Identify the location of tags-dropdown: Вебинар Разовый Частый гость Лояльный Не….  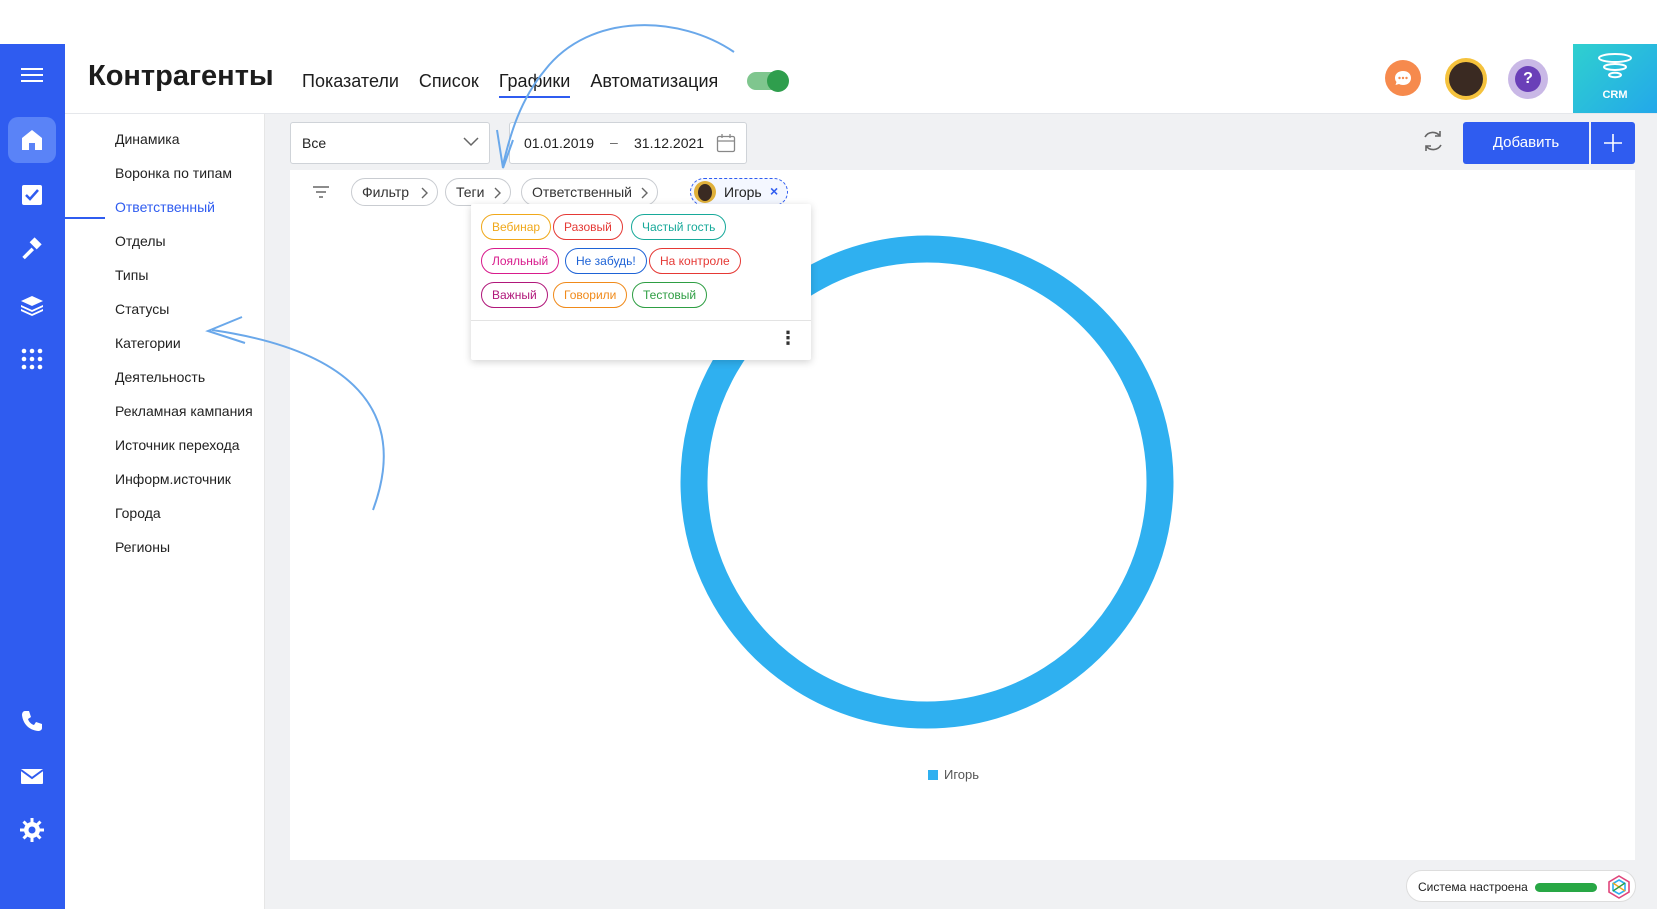
(641, 282).